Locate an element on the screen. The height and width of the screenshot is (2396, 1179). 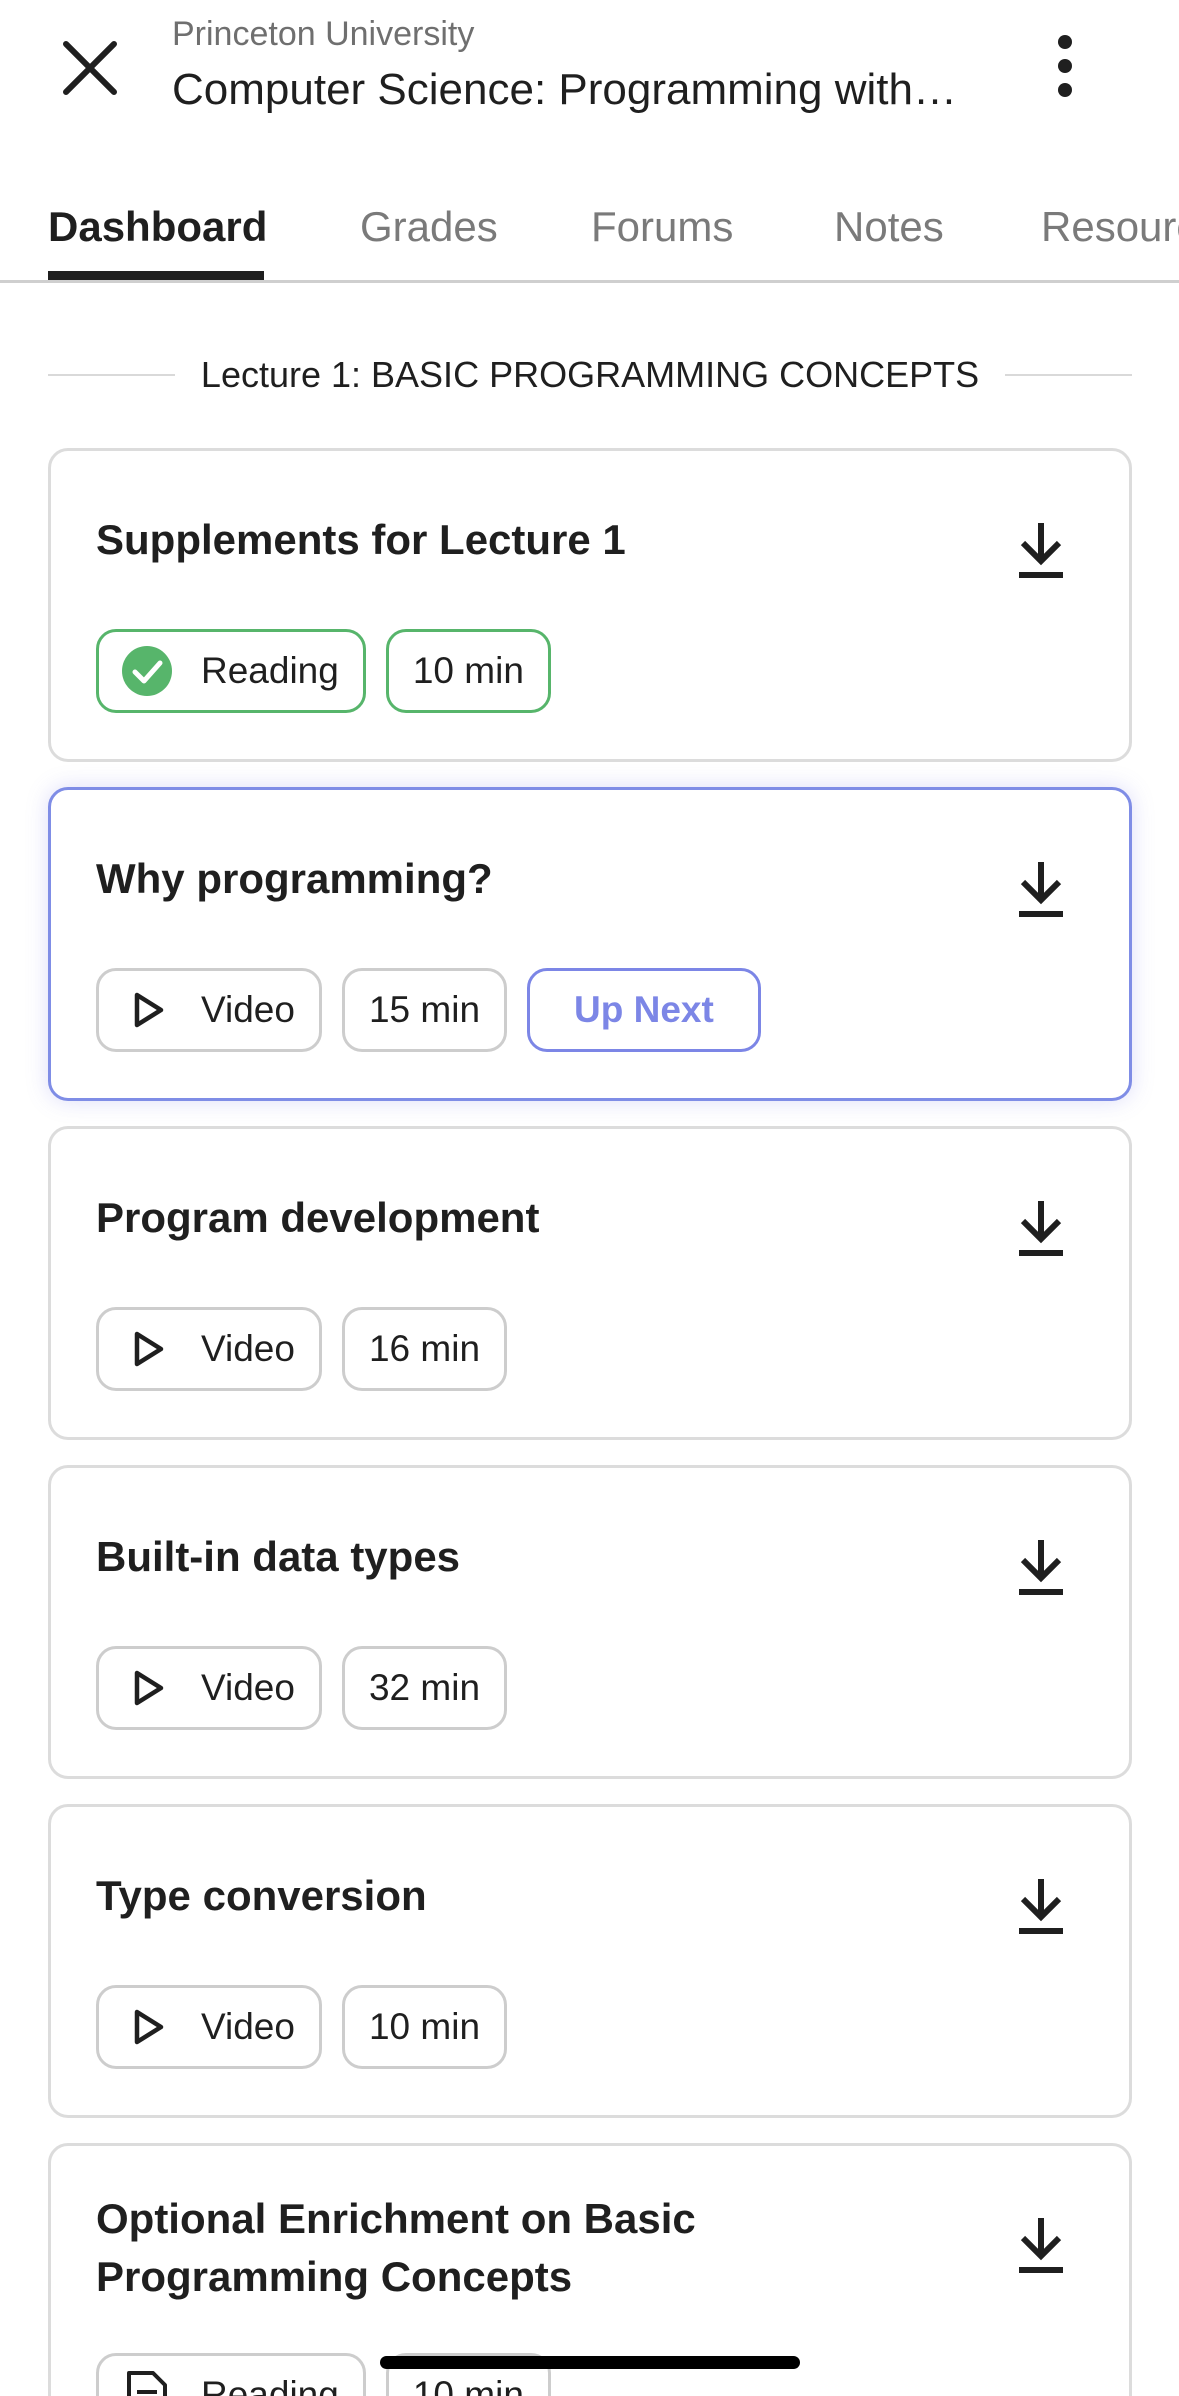
item-title: Why programming? is located at coordinates (294, 878).